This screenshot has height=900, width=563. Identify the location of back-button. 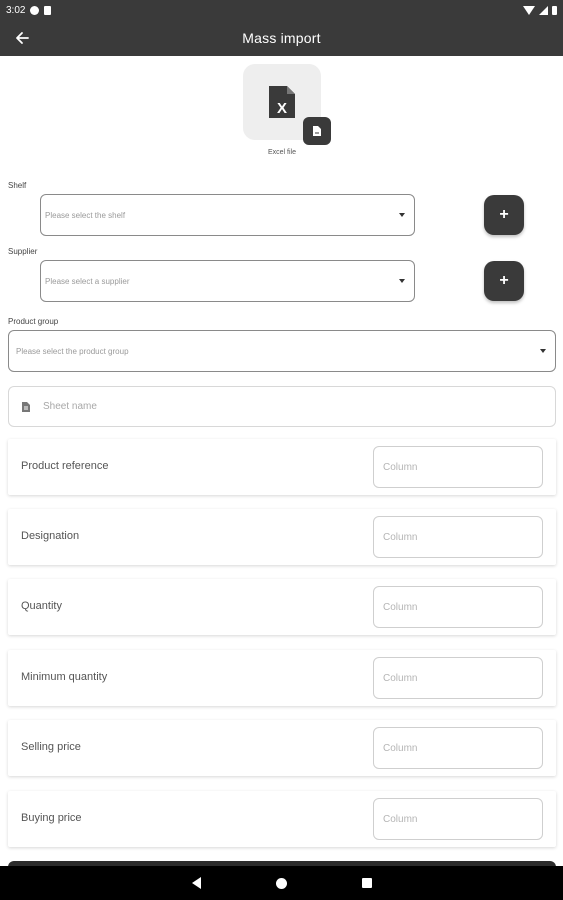
(22, 38).